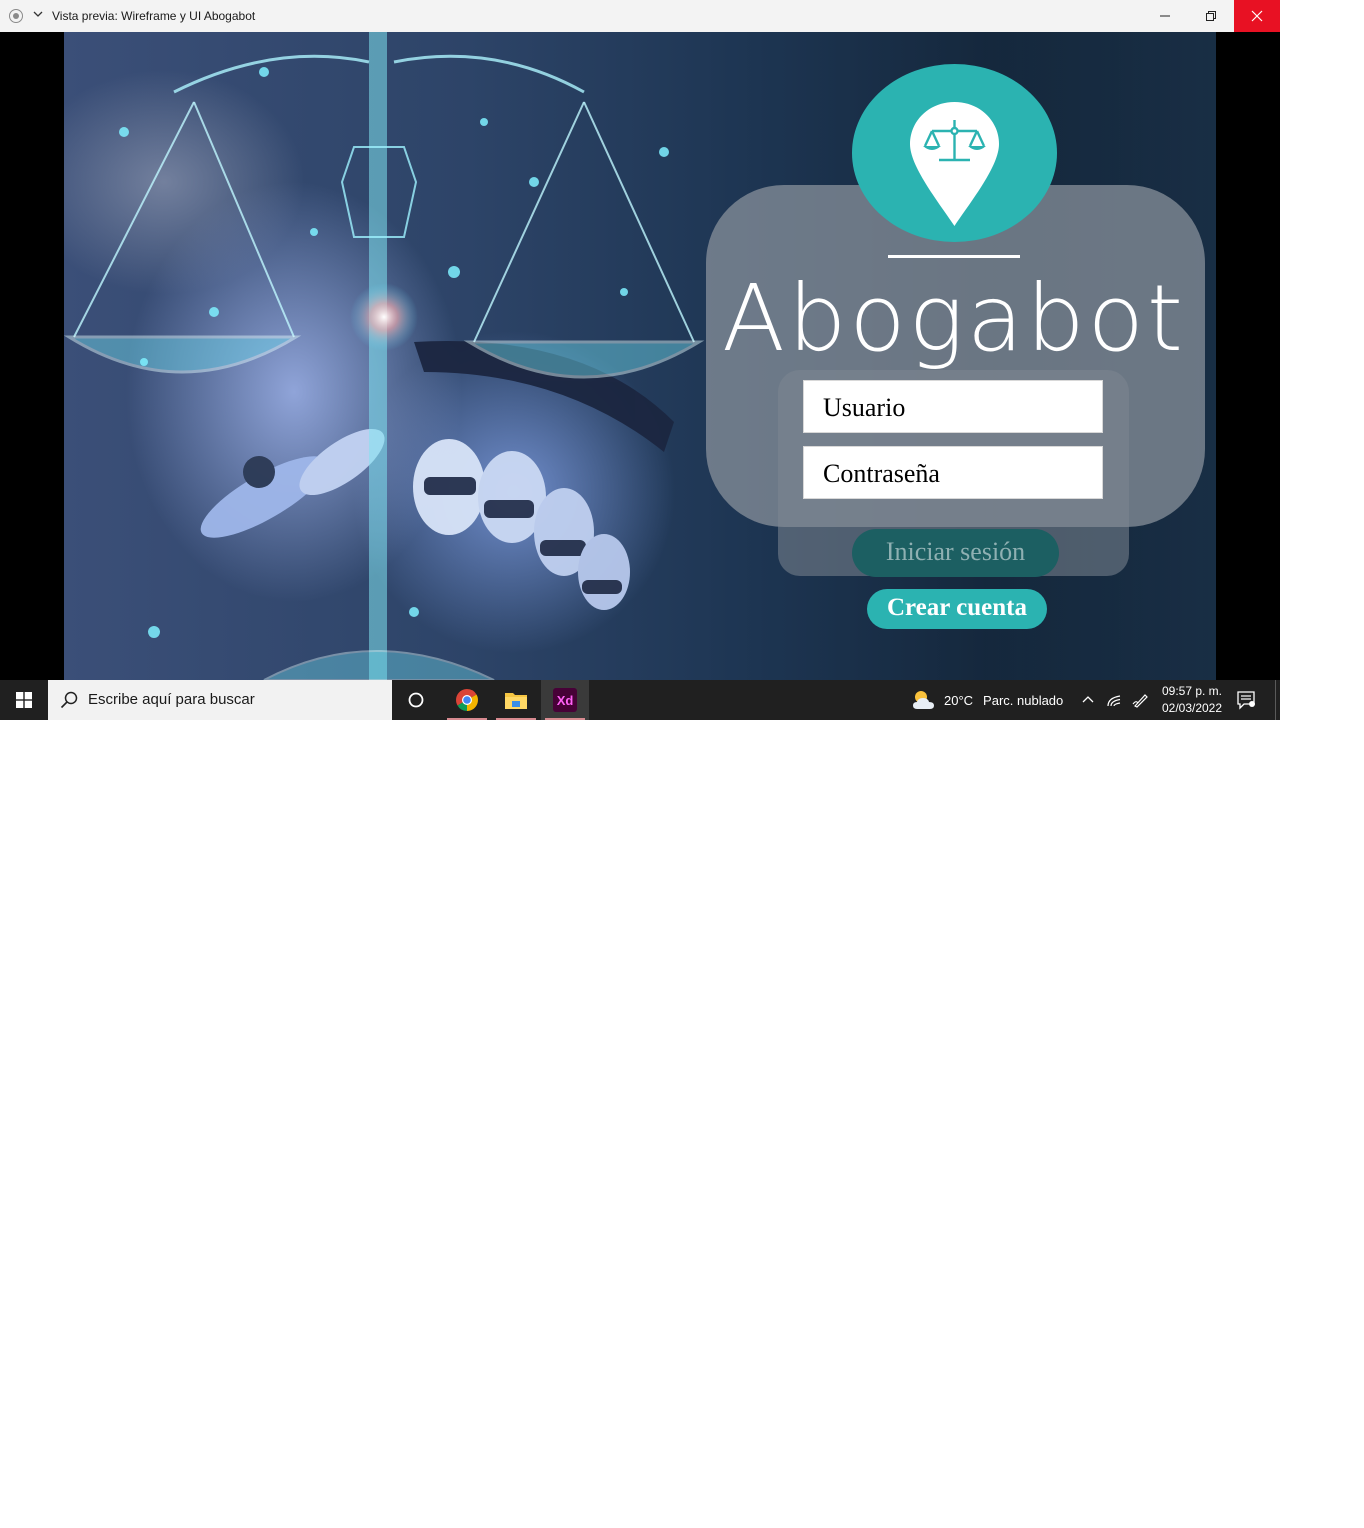  I want to click on minimize-icon, so click(1165, 16).